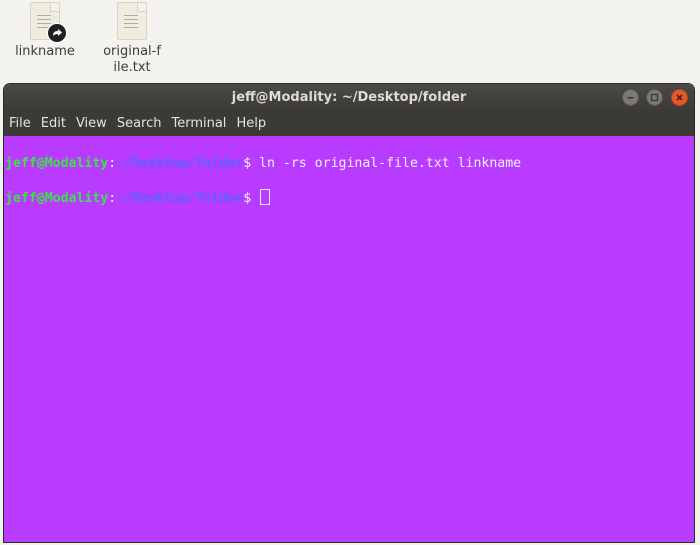  Describe the element at coordinates (91, 123) in the screenshot. I see `menu-view: View` at that location.